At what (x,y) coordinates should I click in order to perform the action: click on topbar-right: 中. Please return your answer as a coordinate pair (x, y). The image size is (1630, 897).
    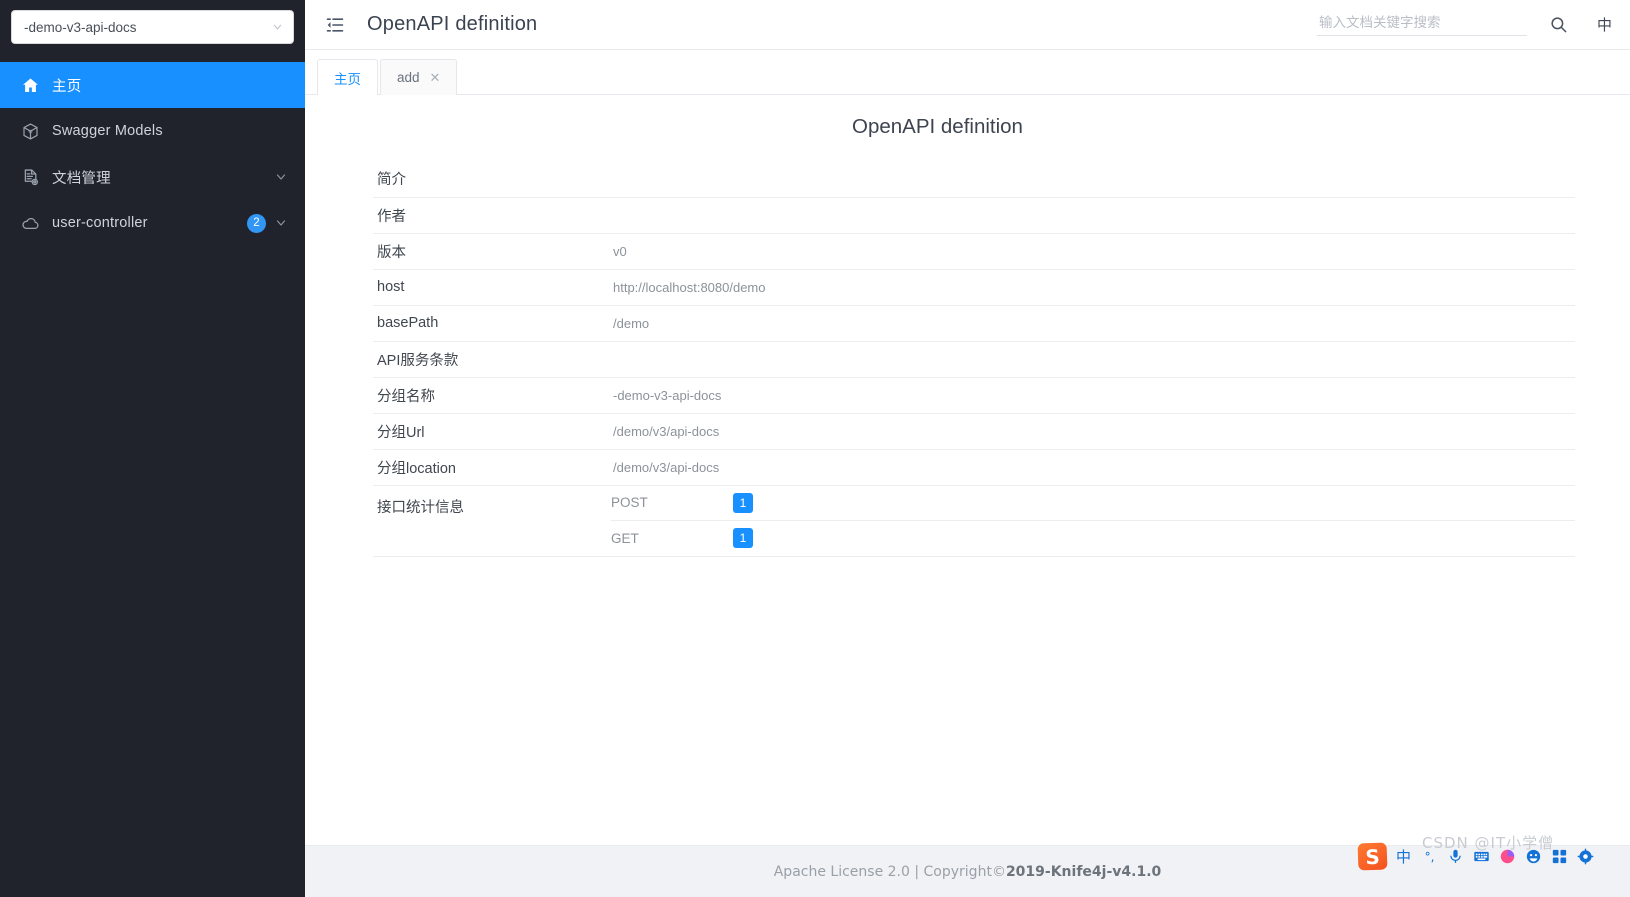
    Looking at the image, I should click on (1464, 24).